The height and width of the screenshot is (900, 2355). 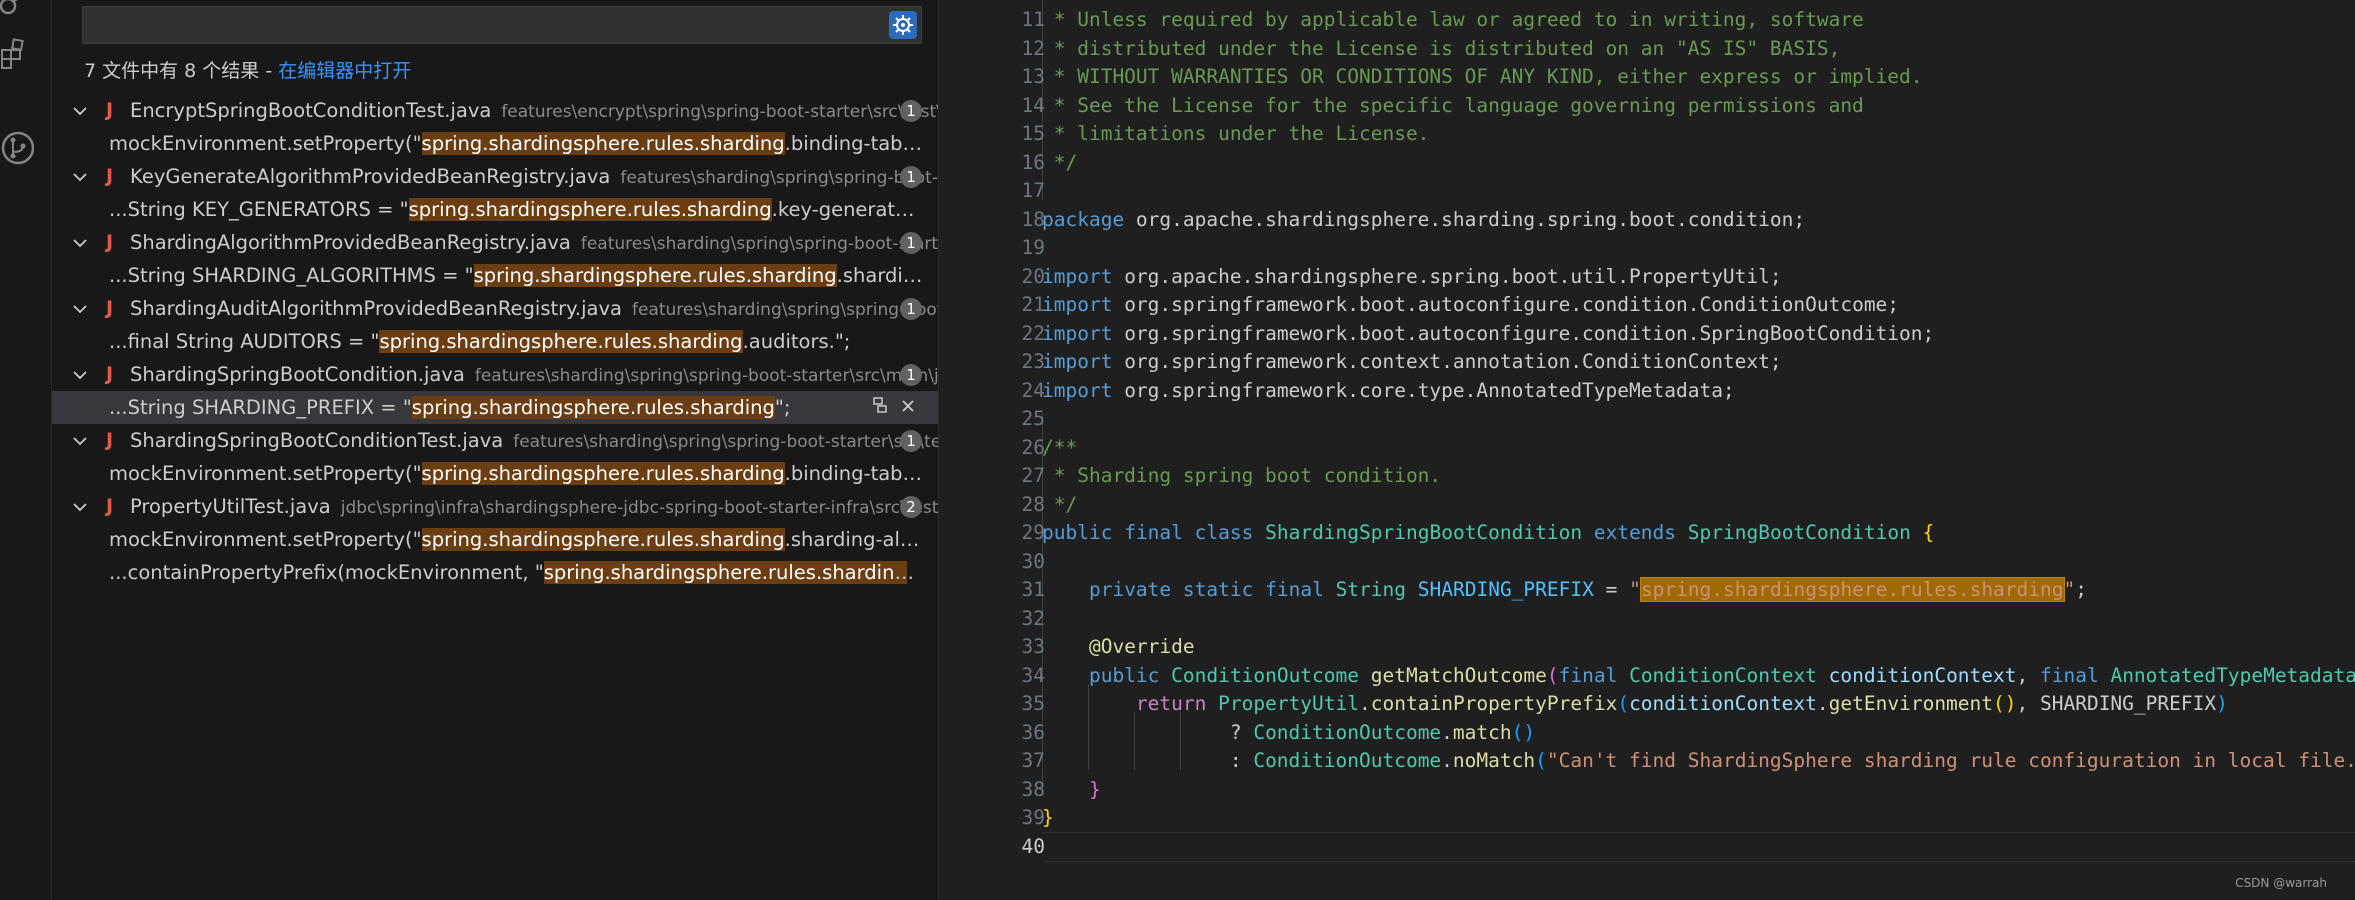 I want to click on dismiss-icon, so click(x=908, y=407).